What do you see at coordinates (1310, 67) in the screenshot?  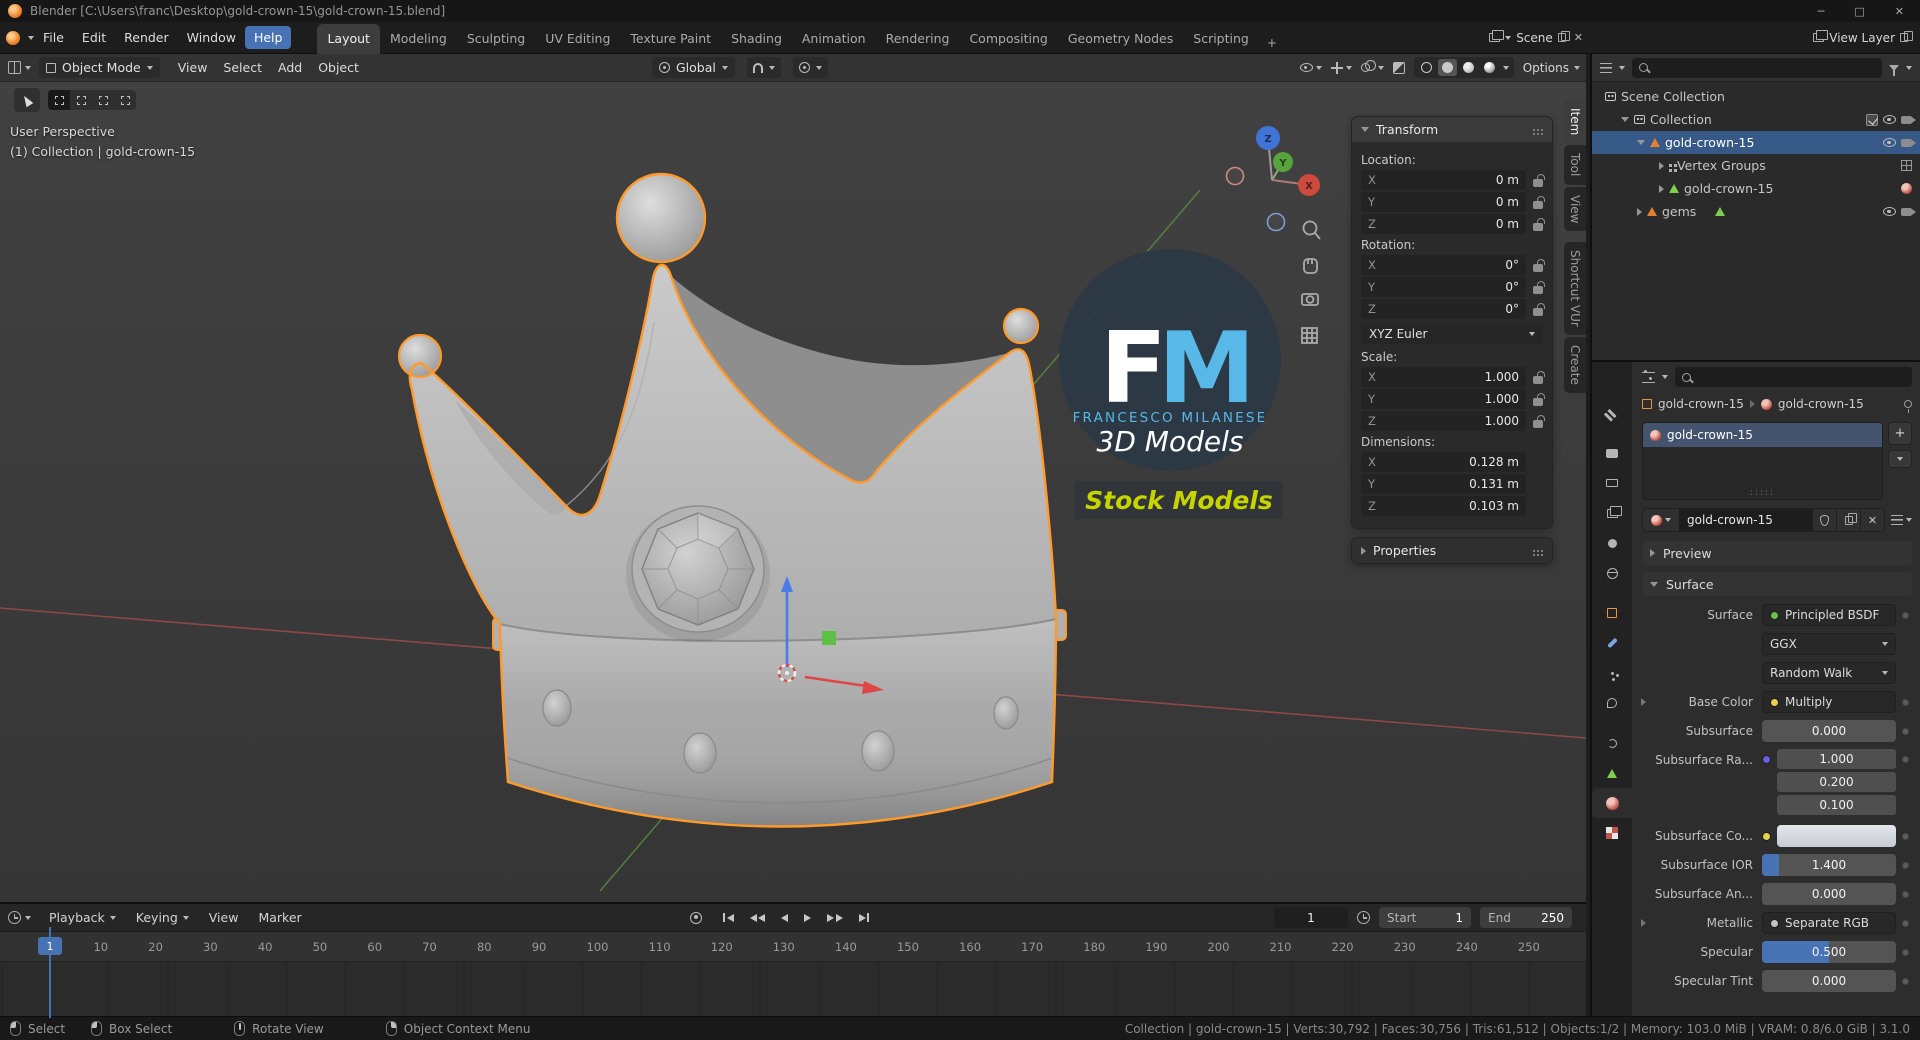 I see `object-visibility-dropdown` at bounding box center [1310, 67].